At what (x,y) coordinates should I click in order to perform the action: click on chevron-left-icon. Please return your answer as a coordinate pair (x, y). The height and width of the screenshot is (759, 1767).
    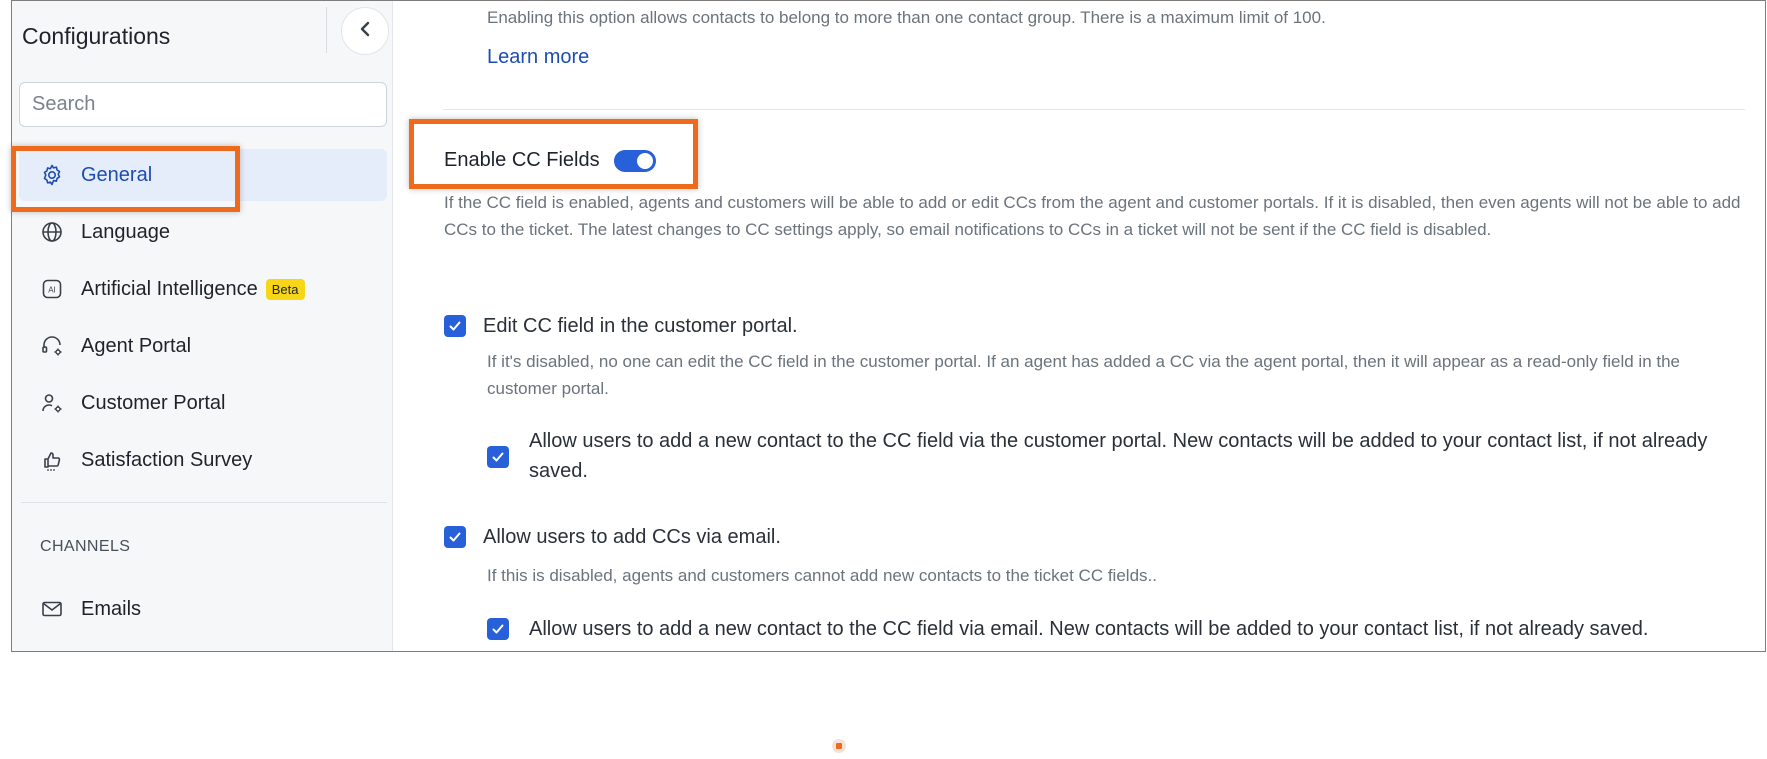
    Looking at the image, I should click on (365, 31).